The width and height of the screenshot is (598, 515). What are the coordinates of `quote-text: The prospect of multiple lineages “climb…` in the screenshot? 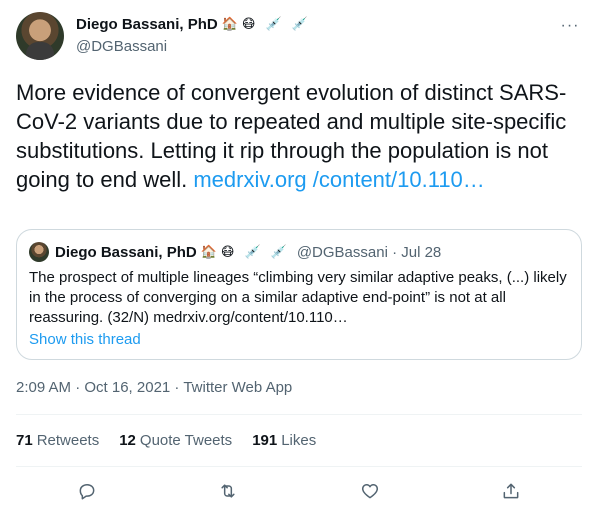 It's located at (298, 297).